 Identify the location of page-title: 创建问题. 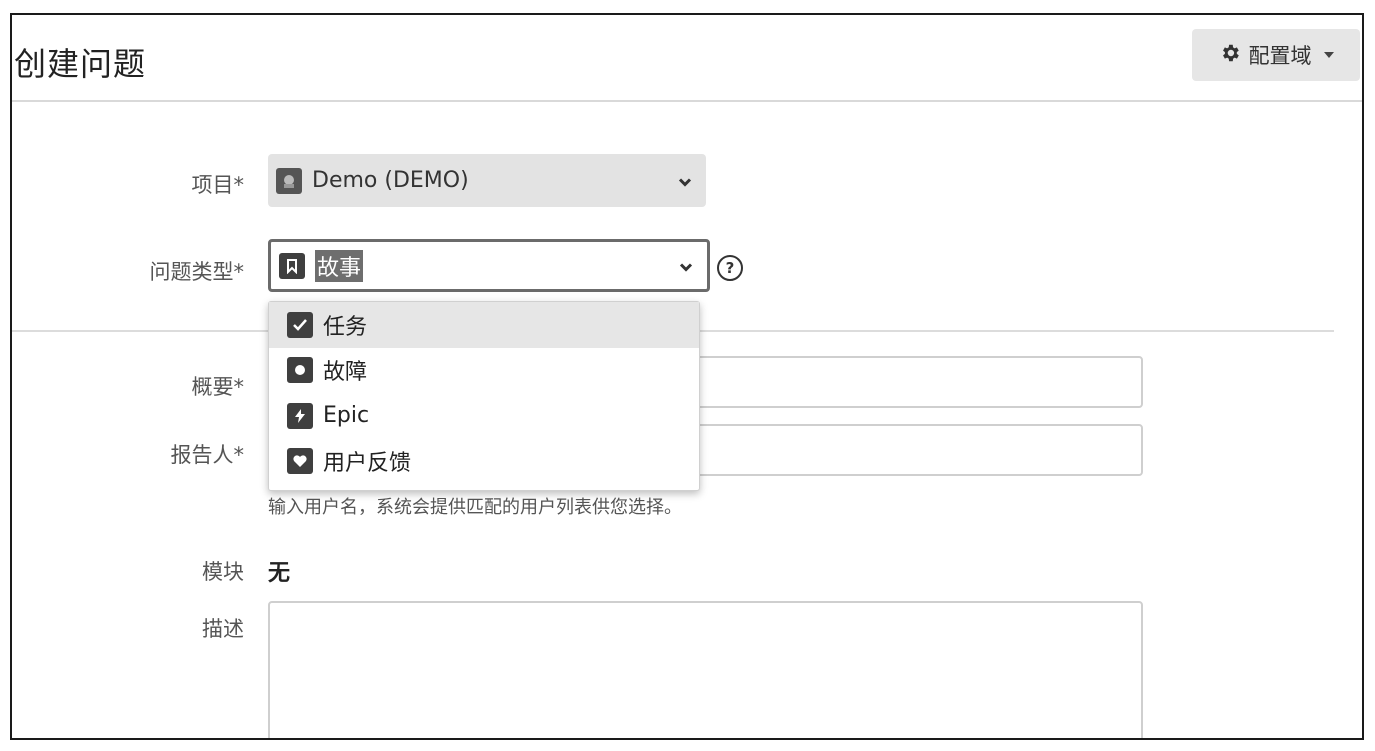
(80, 64).